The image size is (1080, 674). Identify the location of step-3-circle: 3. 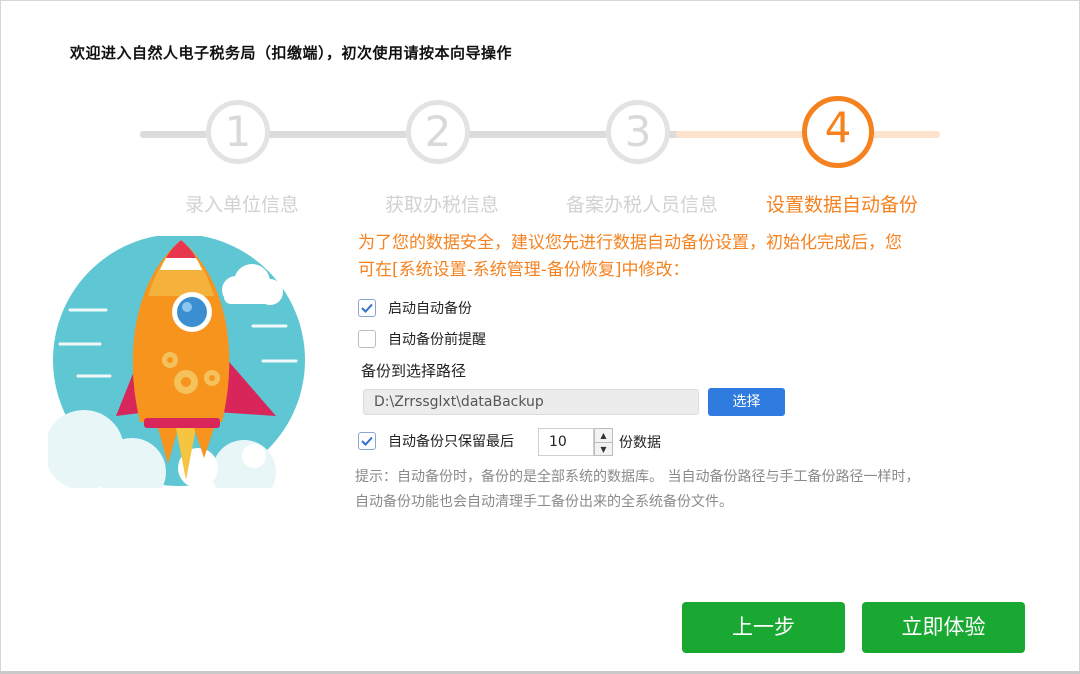
(638, 132).